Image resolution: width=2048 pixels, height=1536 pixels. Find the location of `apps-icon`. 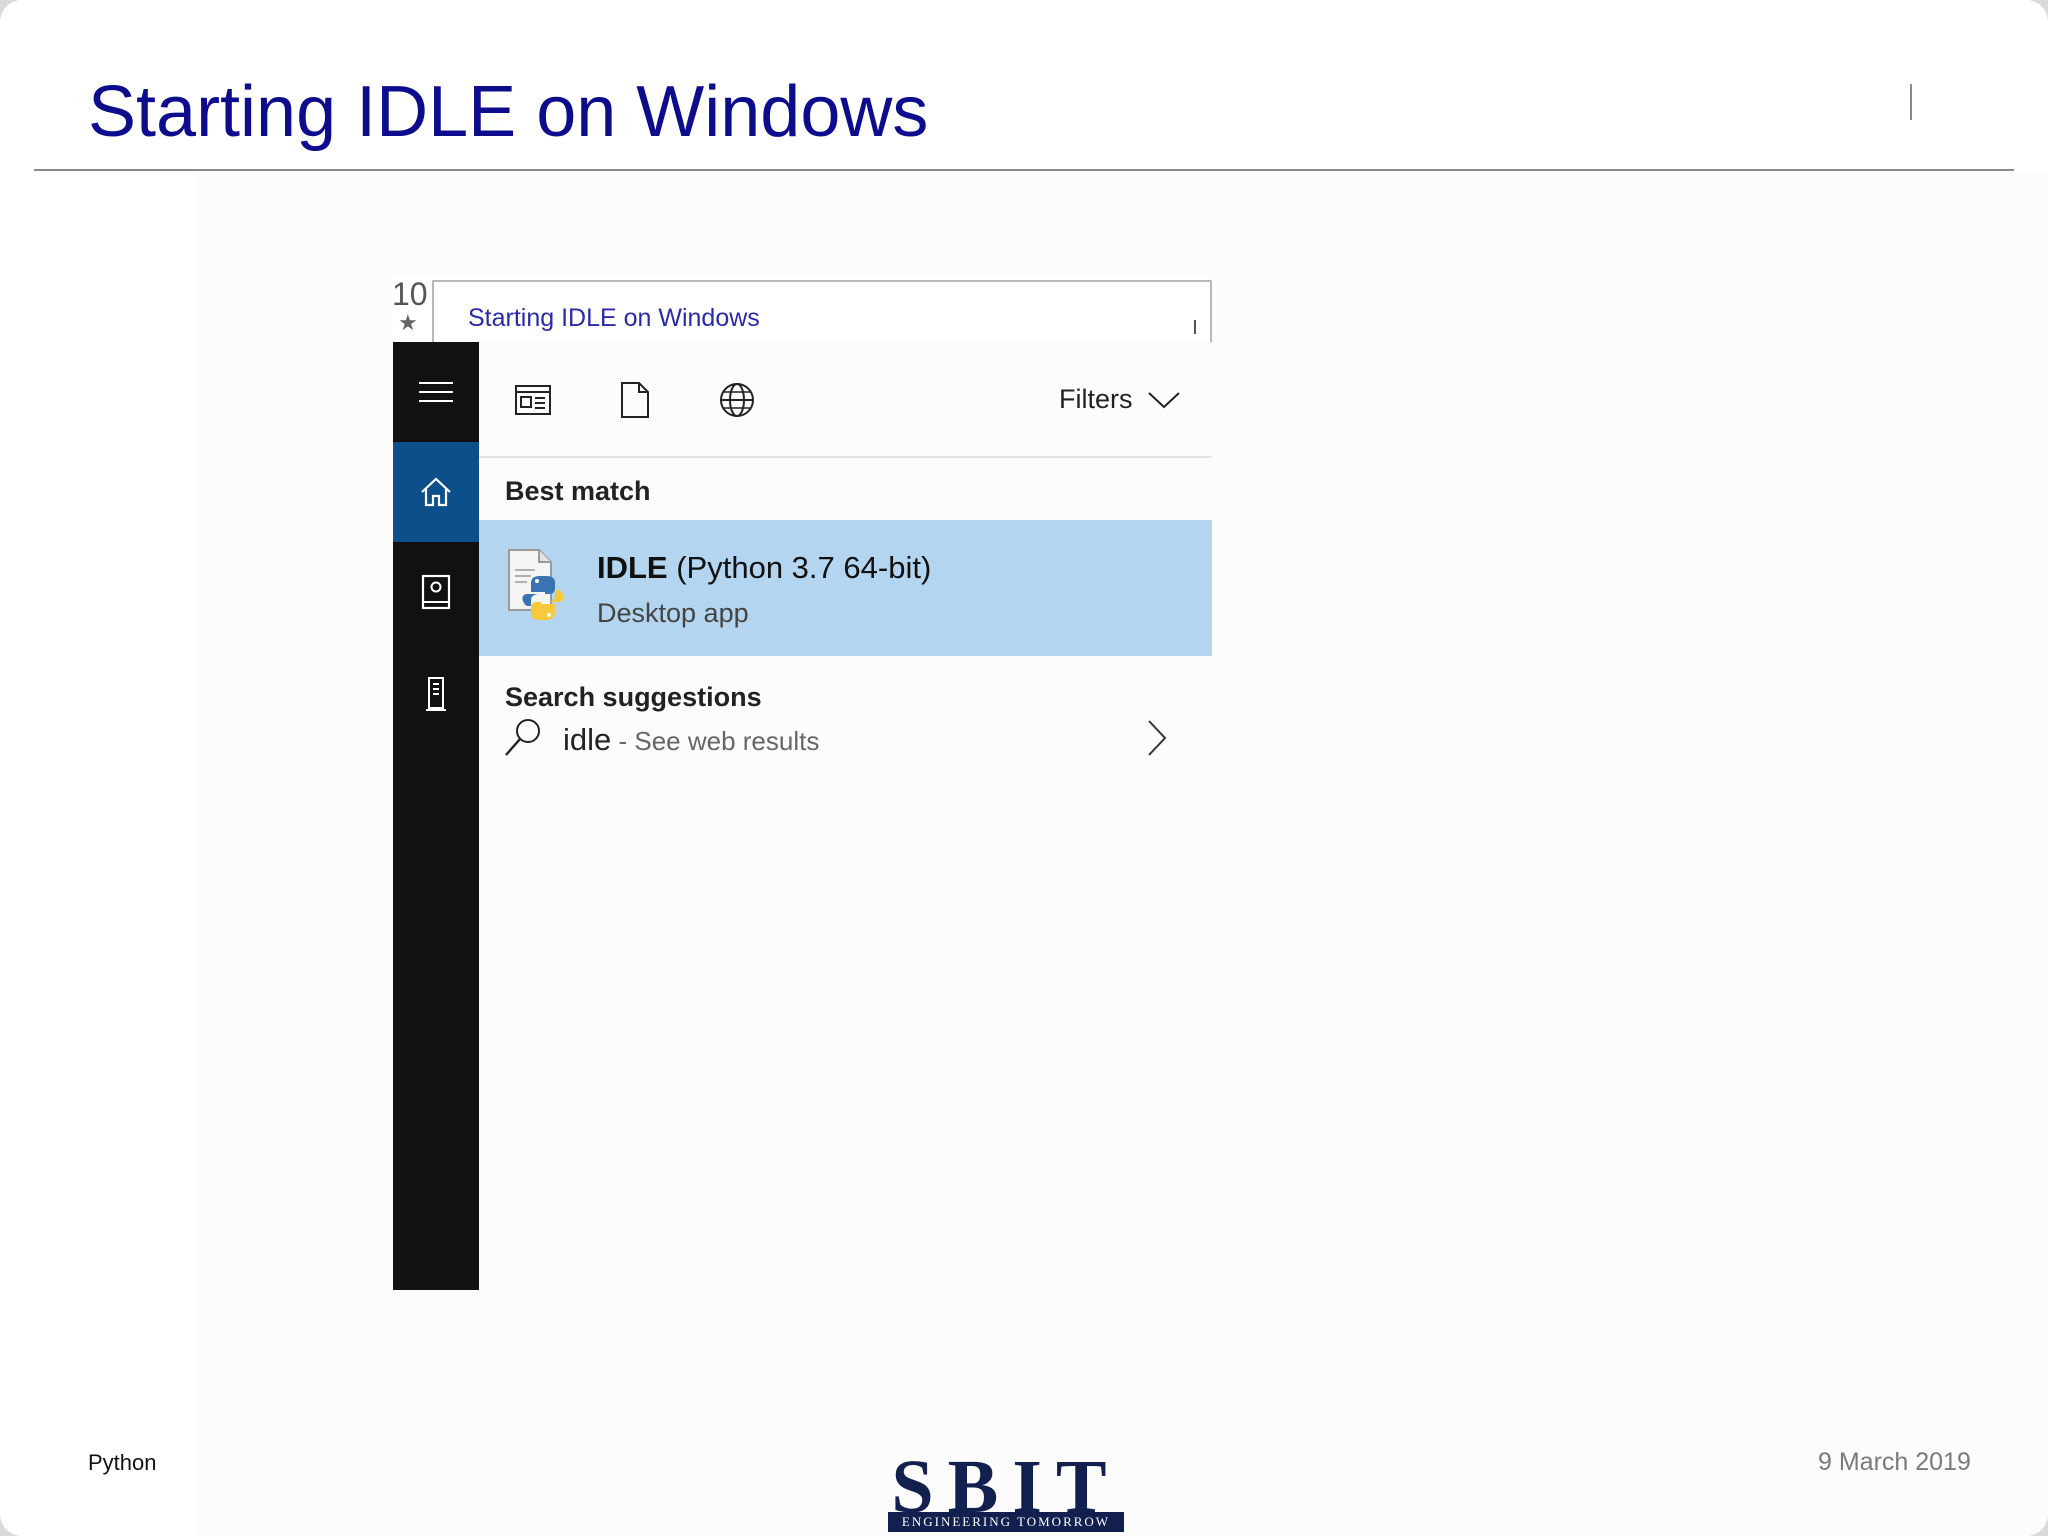

apps-icon is located at coordinates (533, 400).